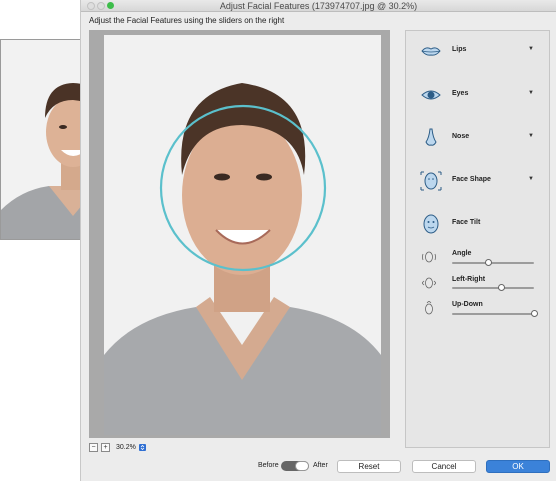  I want to click on nose-icon, so click(431, 137).